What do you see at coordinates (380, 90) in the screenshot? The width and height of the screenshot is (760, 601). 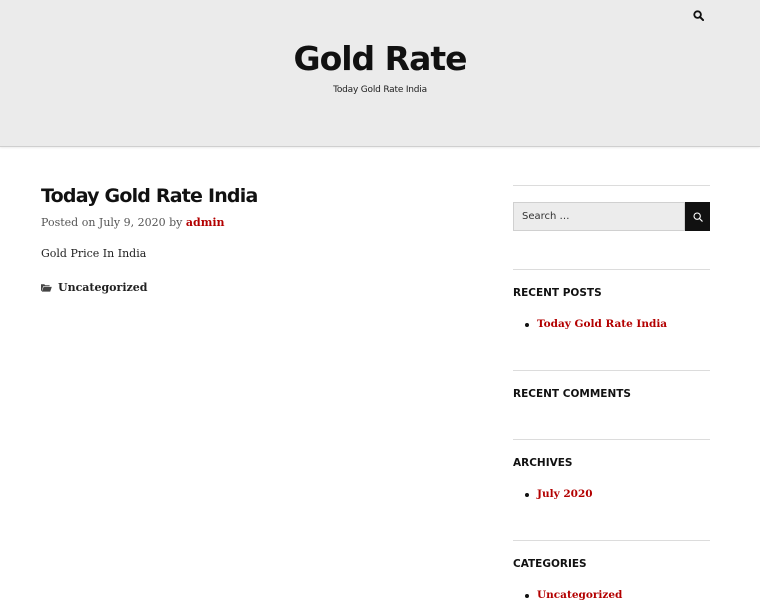 I see `site-description: Today Gold Rate India` at bounding box center [380, 90].